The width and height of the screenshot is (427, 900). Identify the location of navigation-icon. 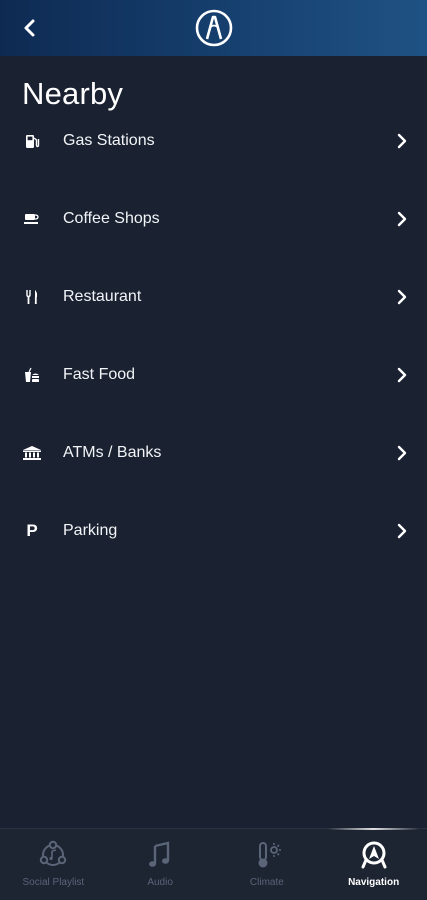
(374, 855).